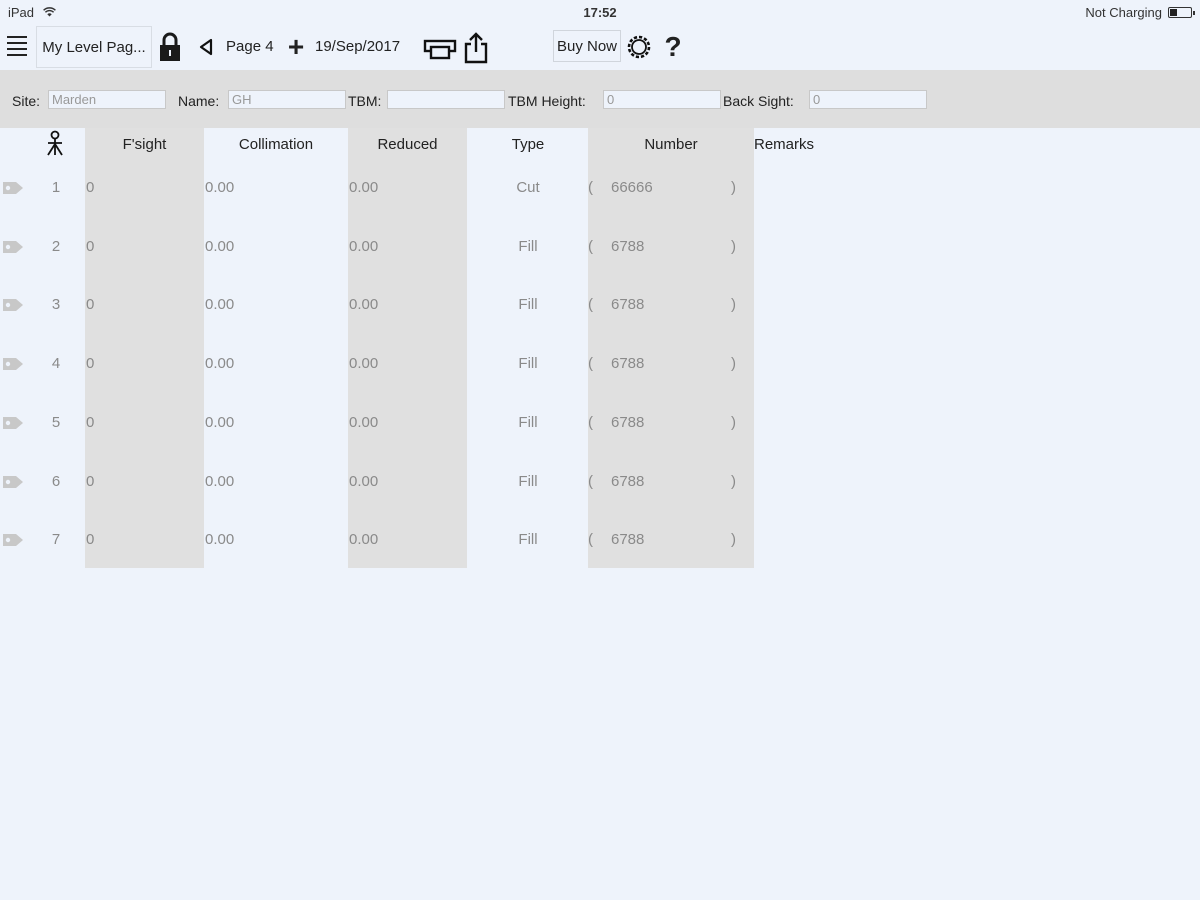 This screenshot has height=900, width=1200. What do you see at coordinates (656, 188) in the screenshot?
I see `number-cell: 66666` at bounding box center [656, 188].